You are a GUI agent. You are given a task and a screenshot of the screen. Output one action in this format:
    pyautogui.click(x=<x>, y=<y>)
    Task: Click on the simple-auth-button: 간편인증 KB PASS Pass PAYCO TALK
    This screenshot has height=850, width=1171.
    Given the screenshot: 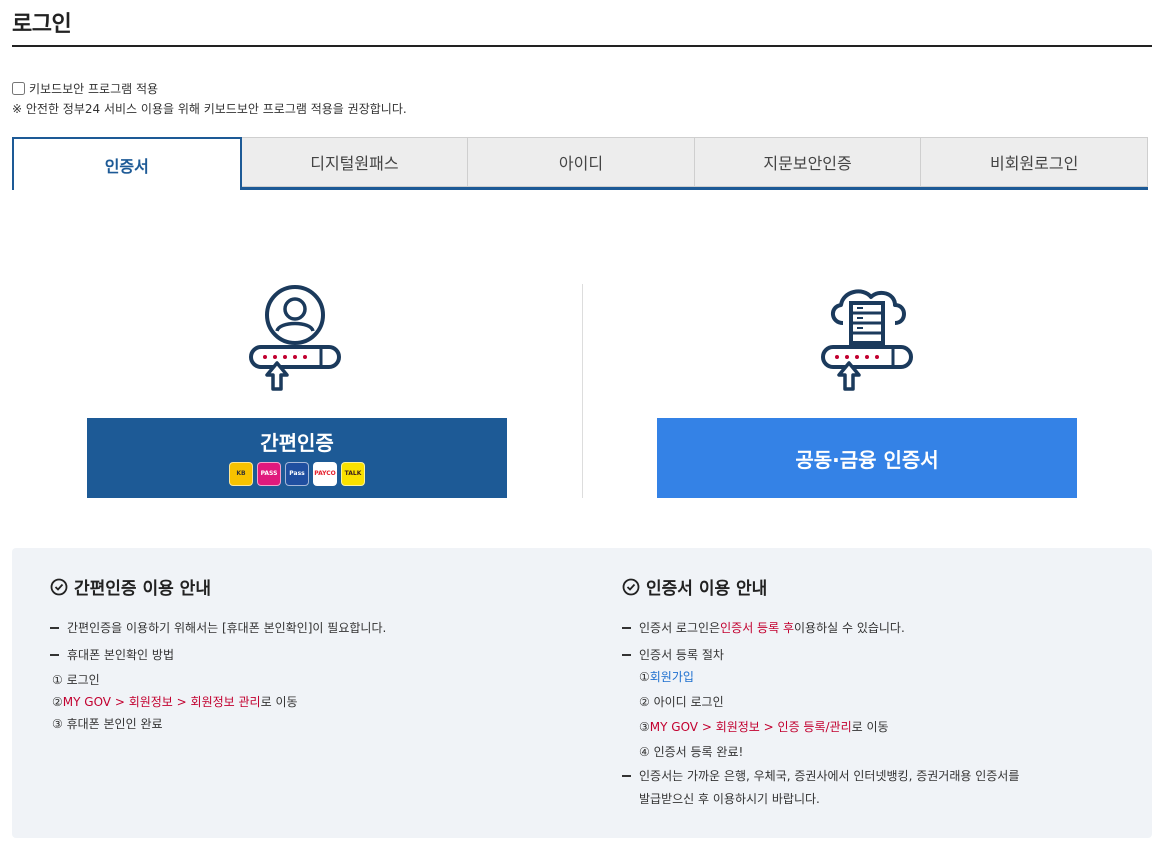 What is the action you would take?
    pyautogui.click(x=297, y=458)
    